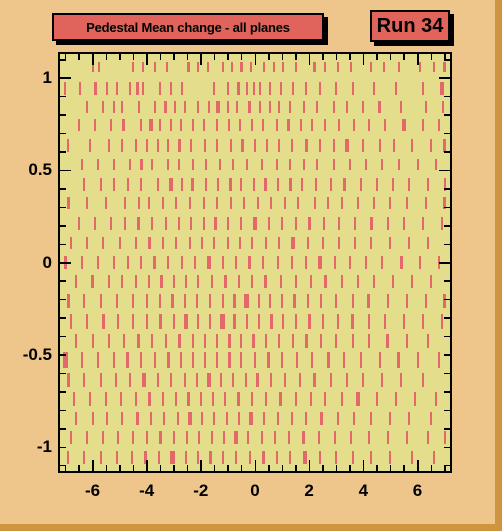 This screenshot has width=502, height=531. I want to click on plot-title-text: Pedestal Mean change - all planes, so click(188, 27).